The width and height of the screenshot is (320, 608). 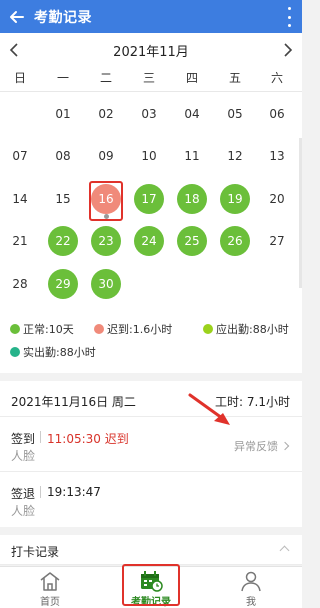 What do you see at coordinates (192, 156) in the screenshot?
I see `calendar-day: 11` at bounding box center [192, 156].